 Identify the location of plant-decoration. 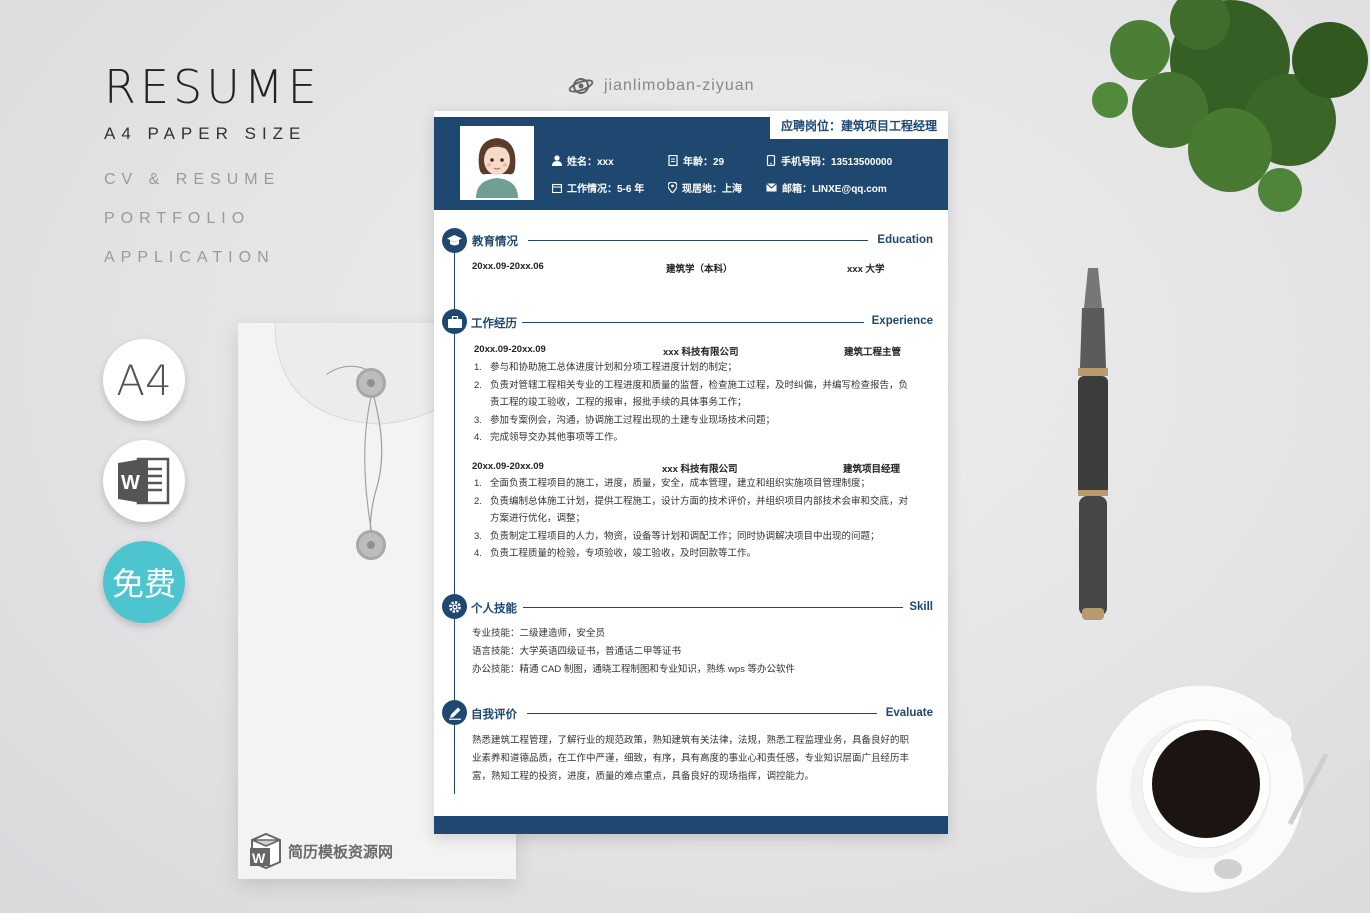
(1230, 106).